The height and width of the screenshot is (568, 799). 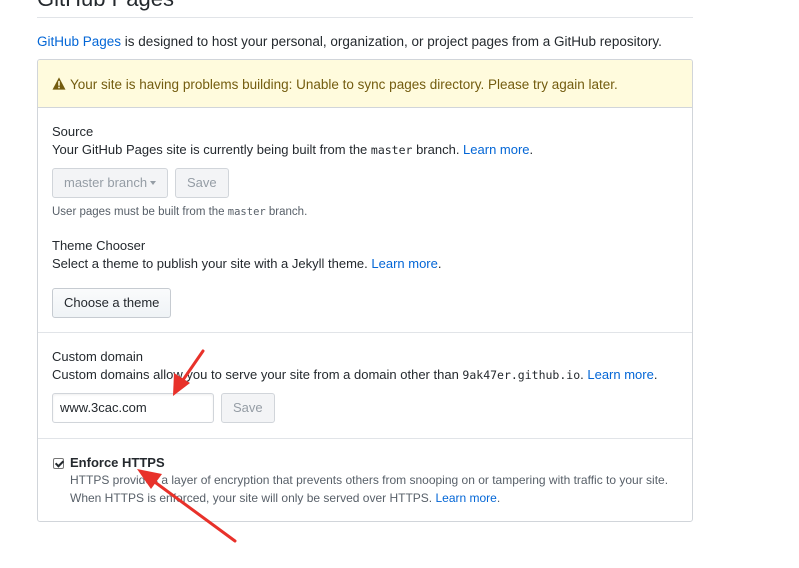 I want to click on source-note-text-2: branch., so click(x=286, y=212).